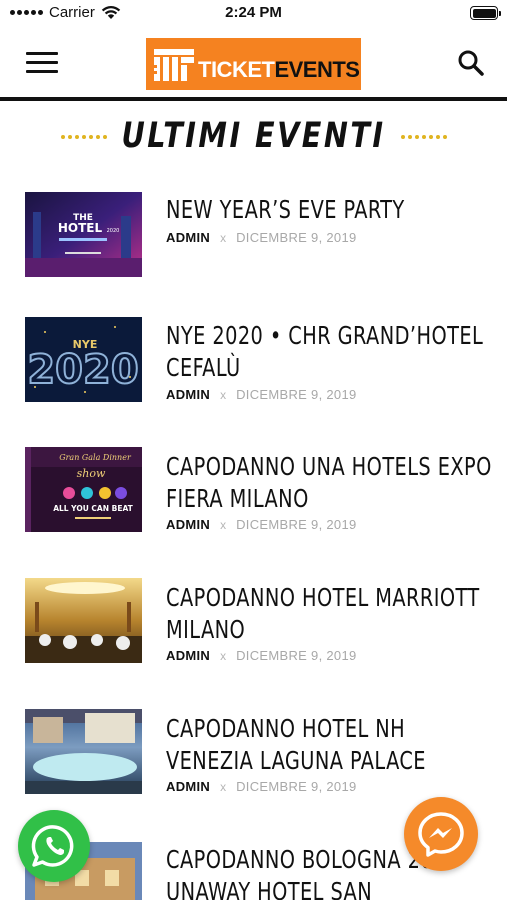 Image resolution: width=507 pixels, height=900 pixels. I want to click on post-thumbnail: THE HOTEL 2020, so click(83, 234).